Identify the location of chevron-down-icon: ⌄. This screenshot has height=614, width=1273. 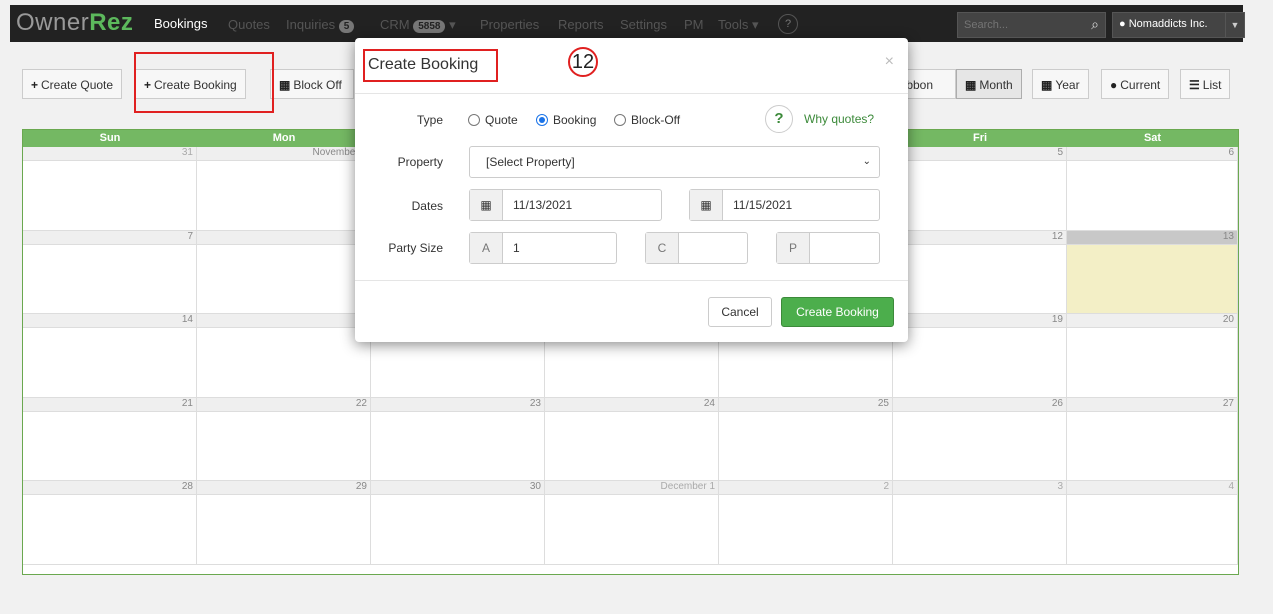
(866, 161).